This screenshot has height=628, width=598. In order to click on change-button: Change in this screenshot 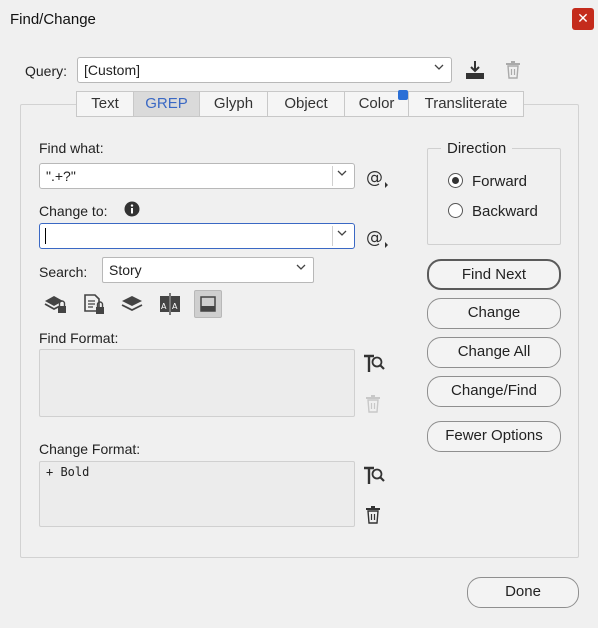, I will do `click(494, 313)`.